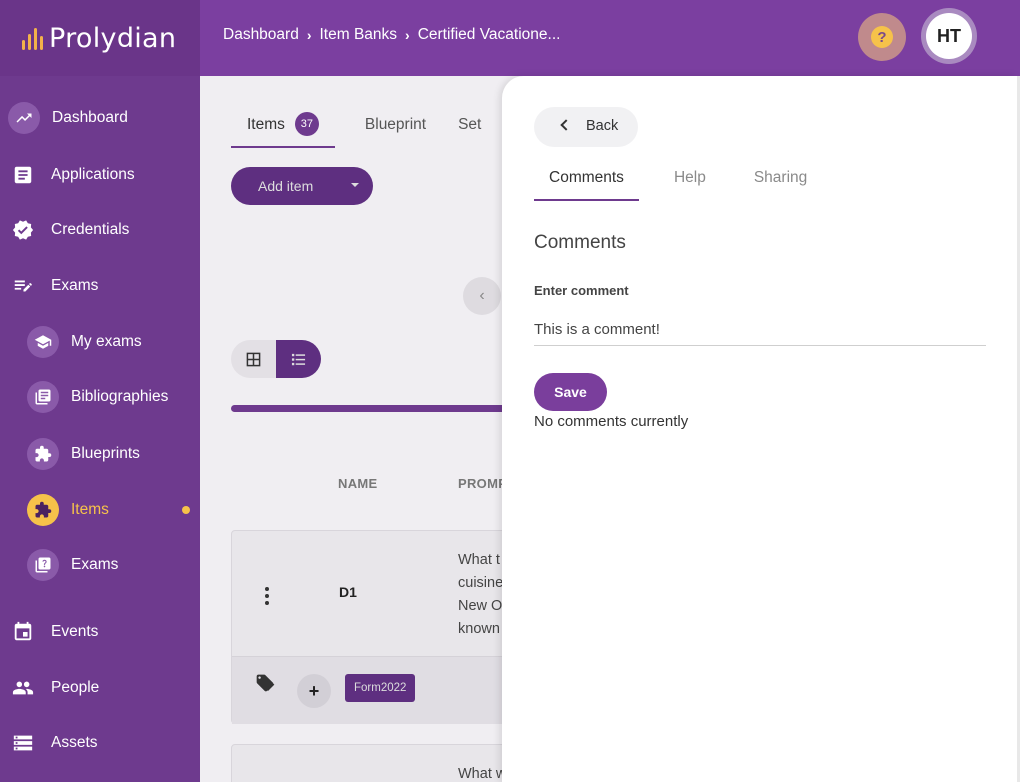 This screenshot has width=1020, height=782. I want to click on calendar-icon, so click(23, 632).